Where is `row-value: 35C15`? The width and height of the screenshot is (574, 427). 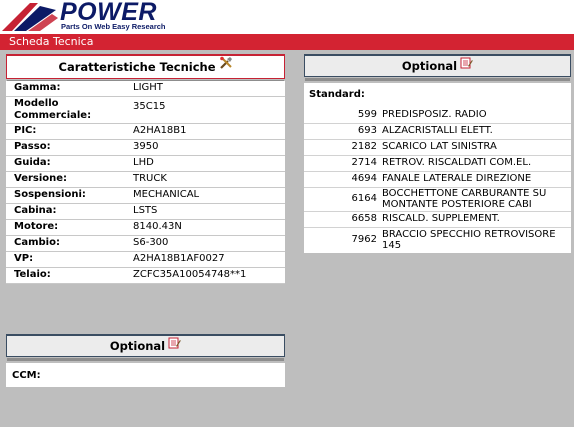
row-value: 35C15 is located at coordinates (149, 106).